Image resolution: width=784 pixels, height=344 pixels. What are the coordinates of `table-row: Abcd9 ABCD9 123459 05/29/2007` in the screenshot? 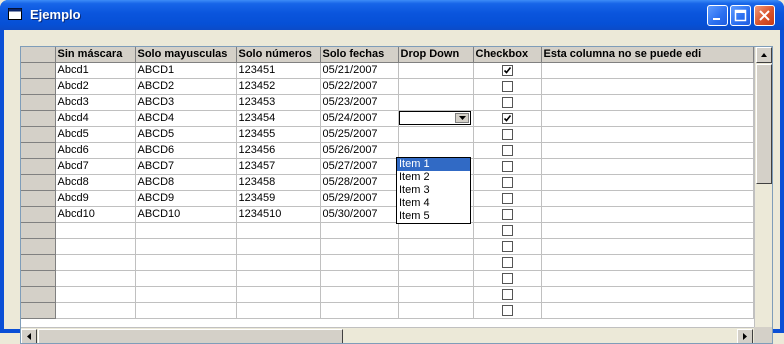 It's located at (387, 198).